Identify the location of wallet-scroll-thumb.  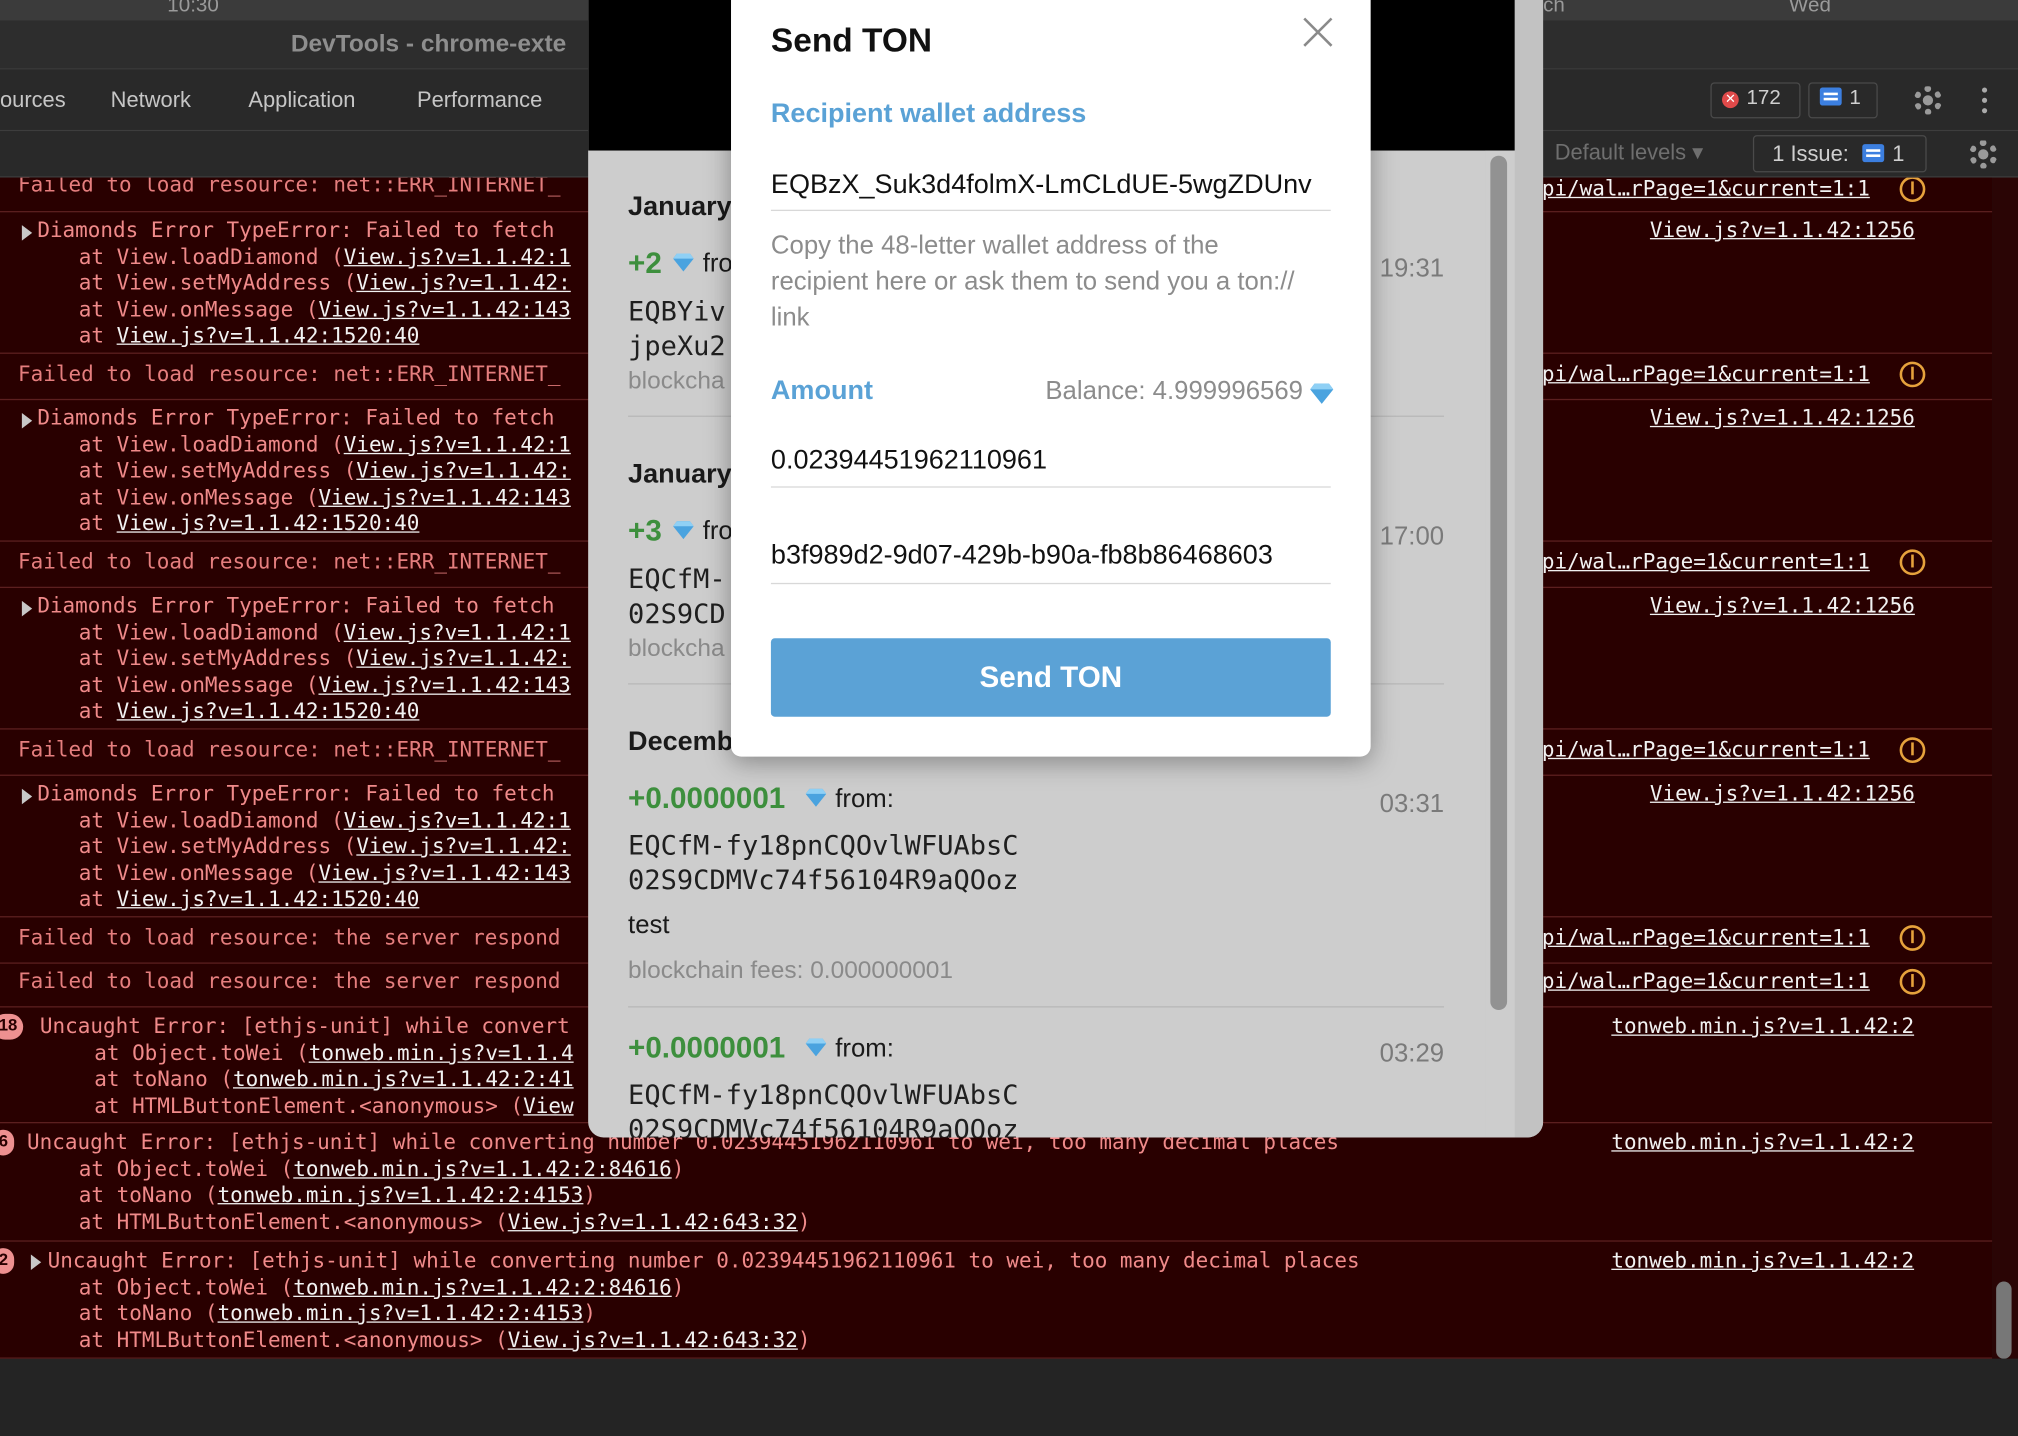
(1499, 583).